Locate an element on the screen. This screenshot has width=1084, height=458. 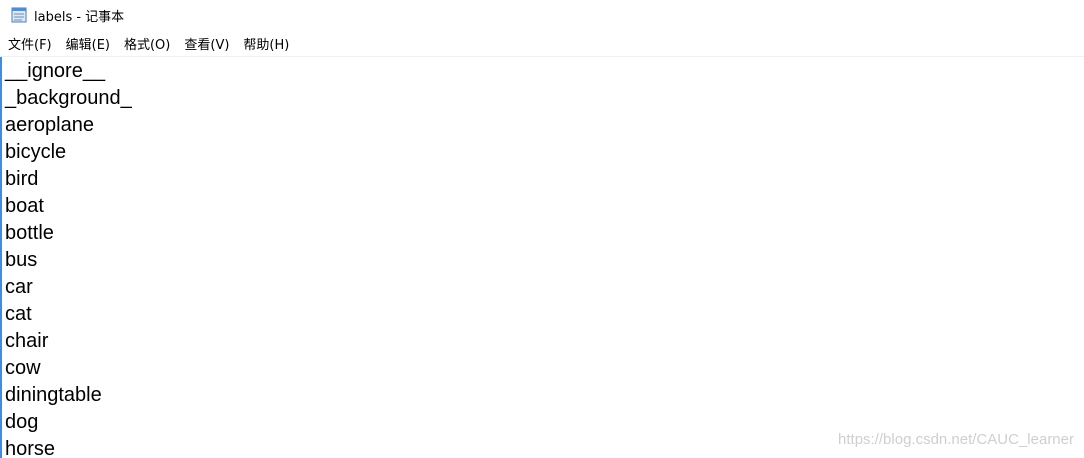
text-line: __ignore__ is located at coordinates (55, 71).